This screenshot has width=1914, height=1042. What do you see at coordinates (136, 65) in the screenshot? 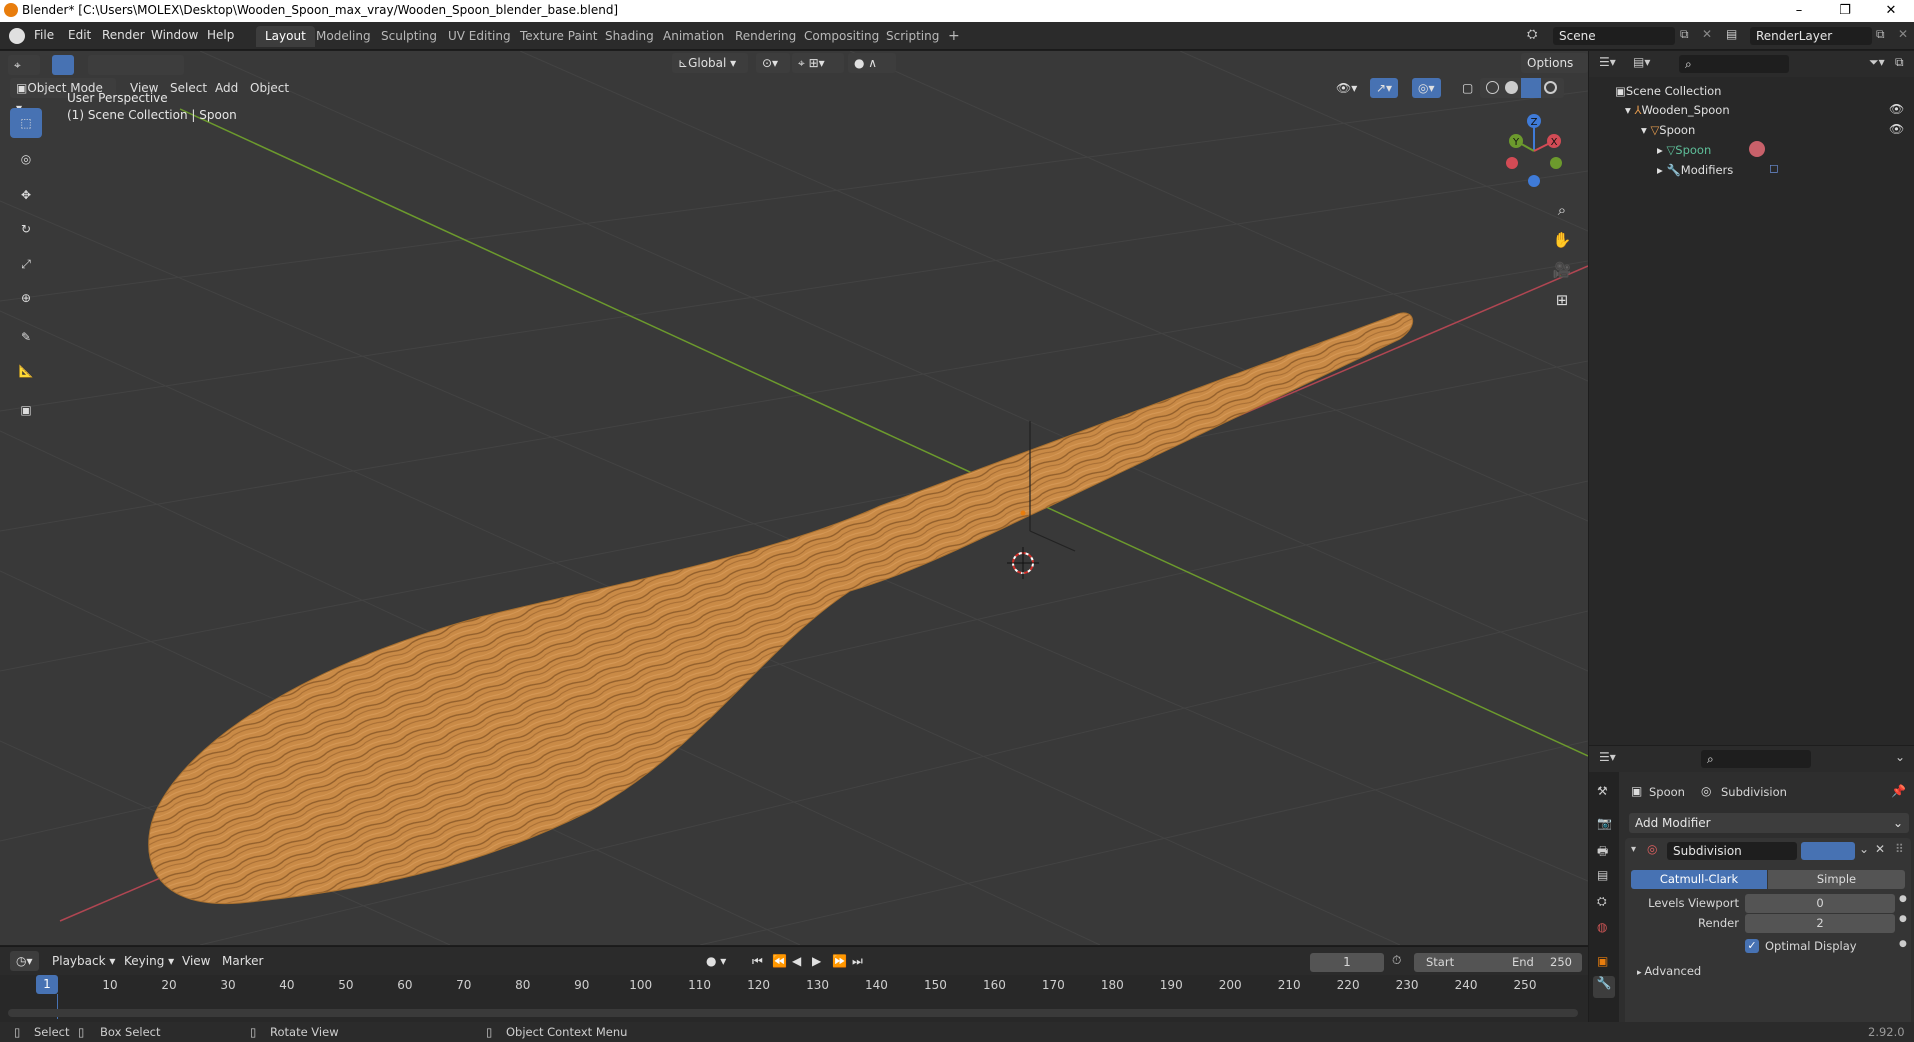
I see `selection-mode-buttons` at bounding box center [136, 65].